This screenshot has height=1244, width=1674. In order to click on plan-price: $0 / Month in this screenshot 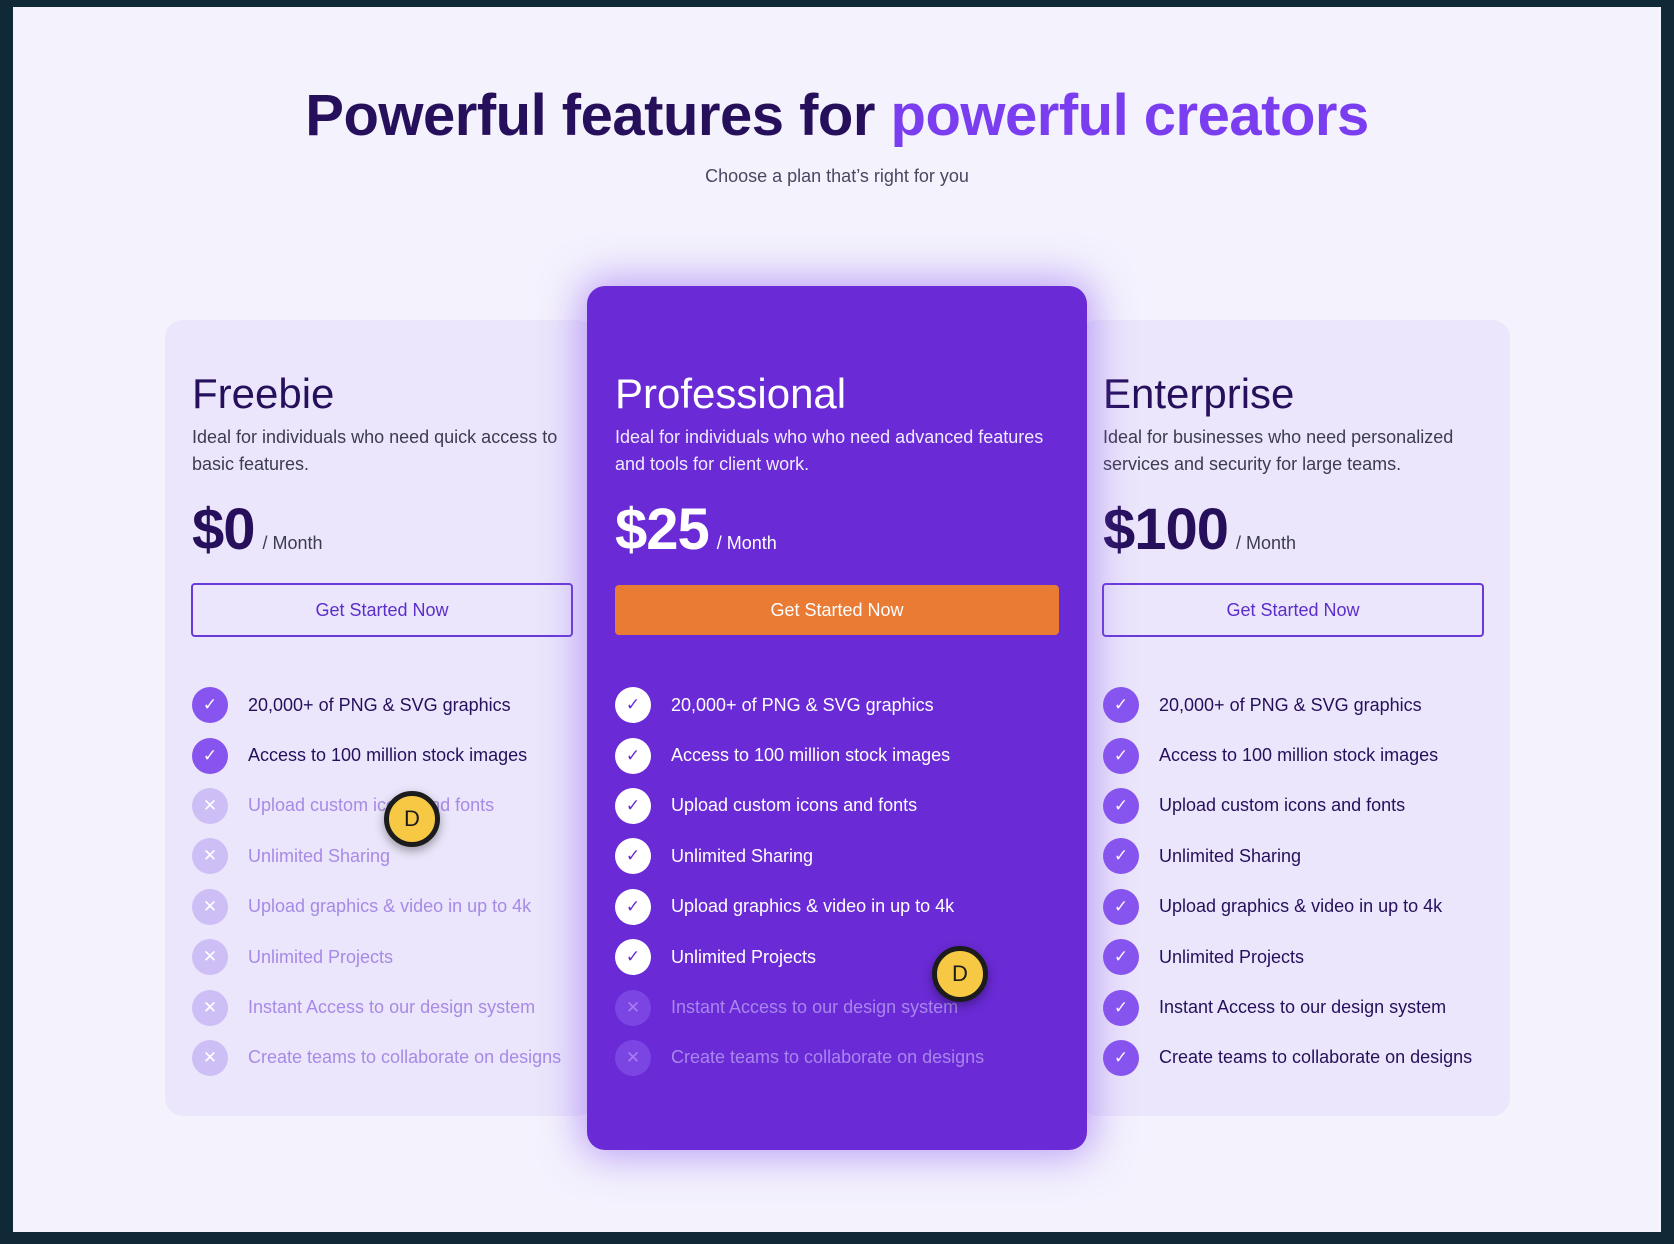, I will do `click(257, 529)`.